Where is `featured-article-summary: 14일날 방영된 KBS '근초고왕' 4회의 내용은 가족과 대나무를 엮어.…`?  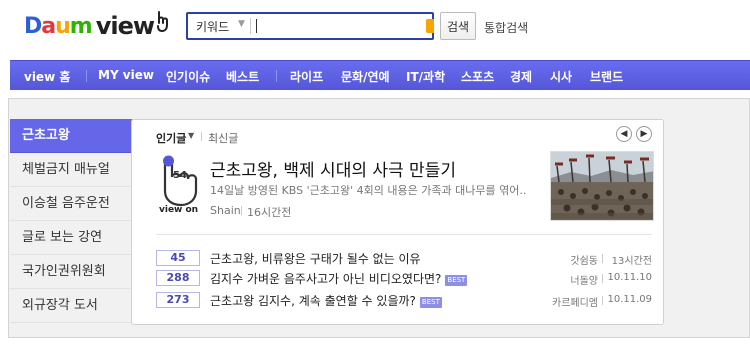 featured-article-summary: 14일날 방영된 KBS '근초고왕' 4회의 내용은 가족과 대나무를 엮어.… is located at coordinates (368, 190).